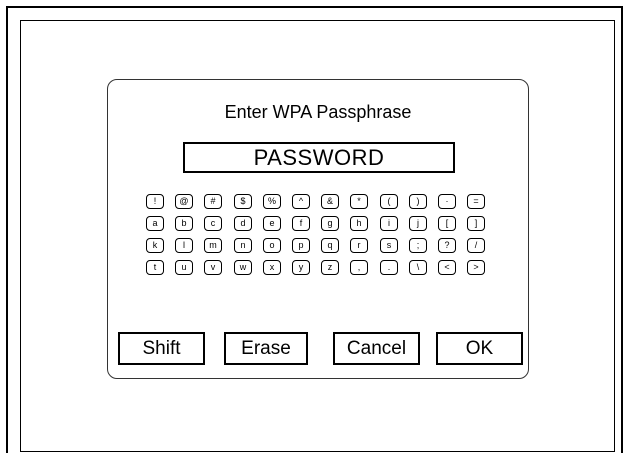 The width and height of the screenshot is (625, 469). I want to click on key: i, so click(389, 223).